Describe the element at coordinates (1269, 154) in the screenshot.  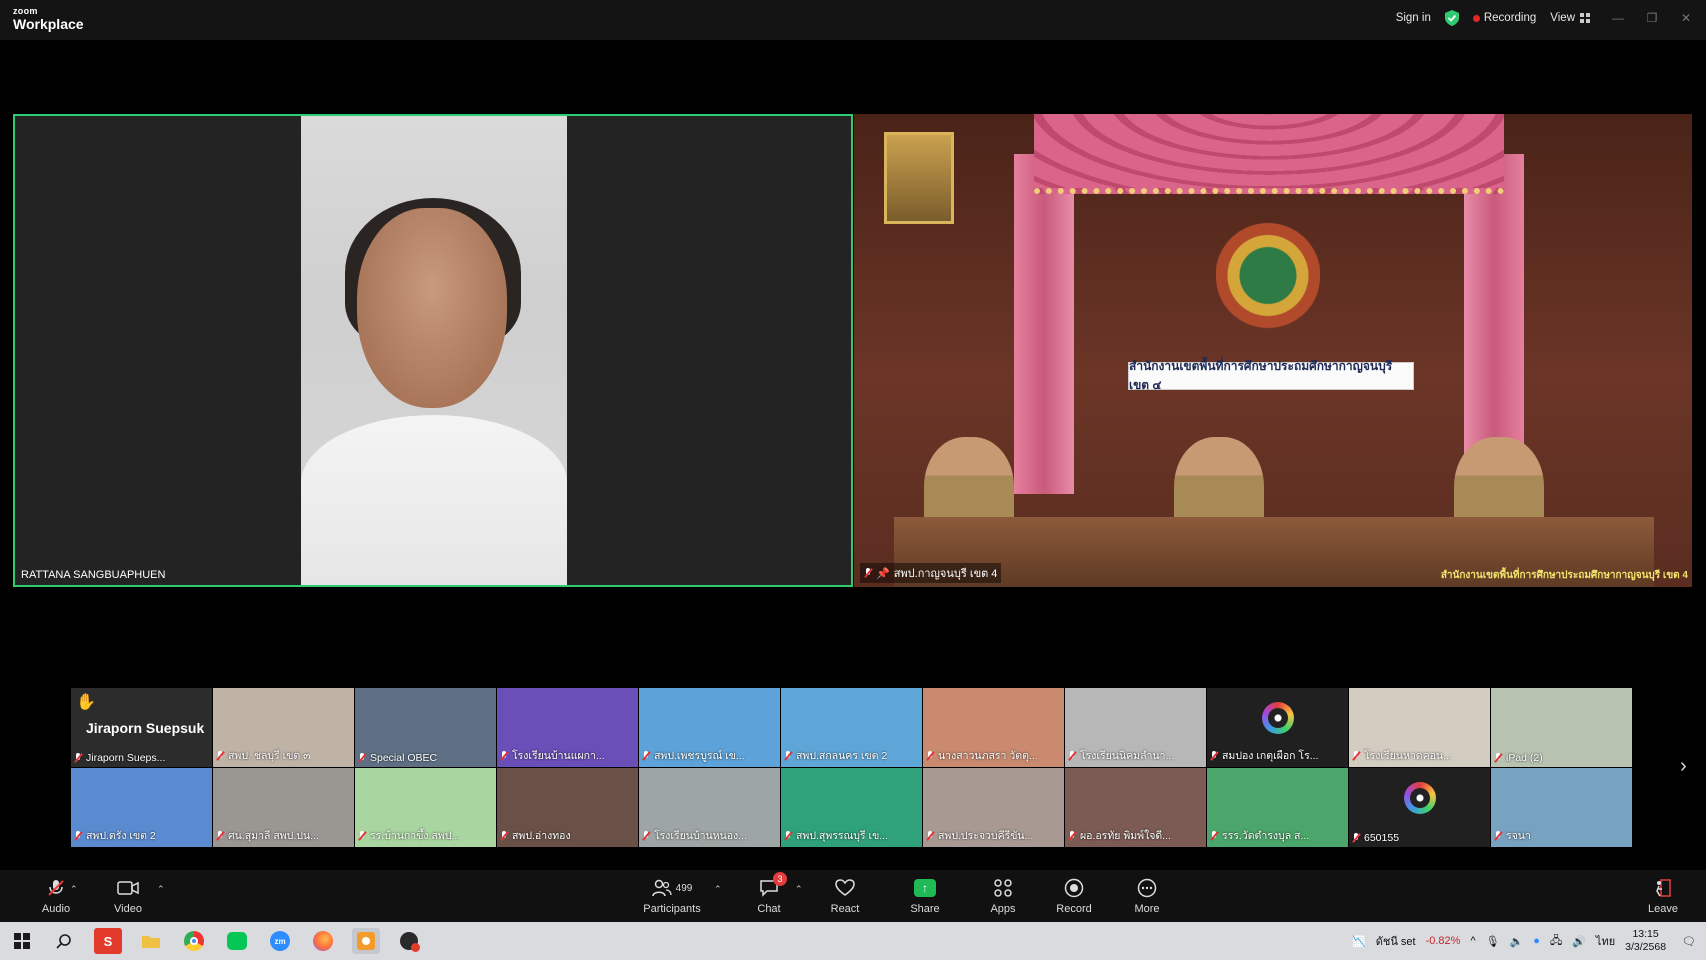
I see `curtain-valance` at that location.